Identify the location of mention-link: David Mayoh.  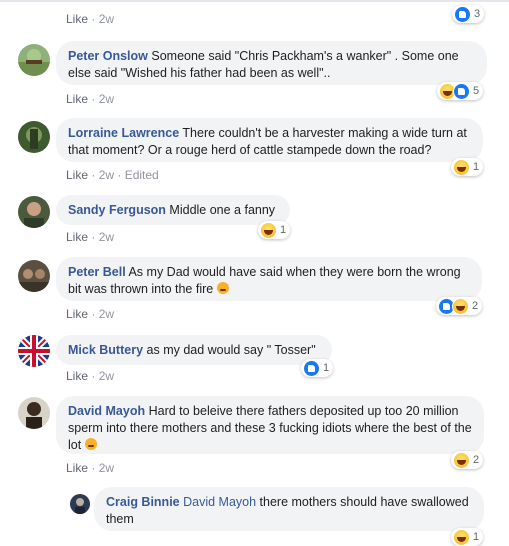
(219, 502).